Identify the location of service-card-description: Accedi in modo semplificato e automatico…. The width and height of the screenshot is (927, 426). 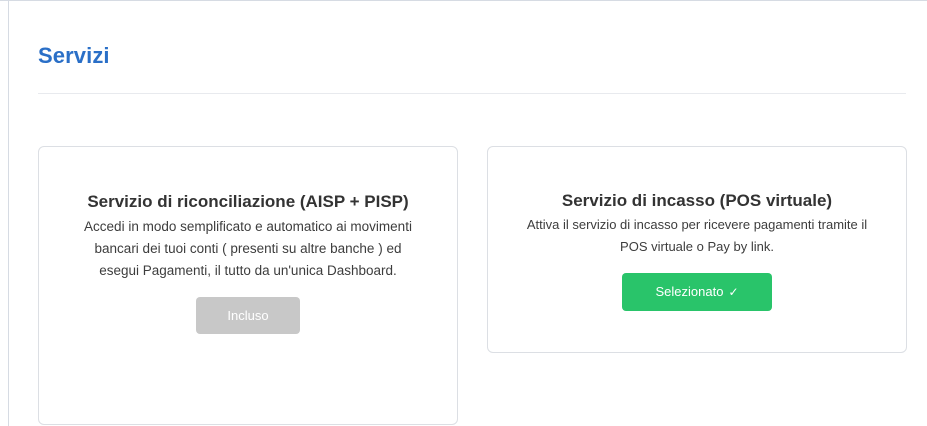
(248, 248).